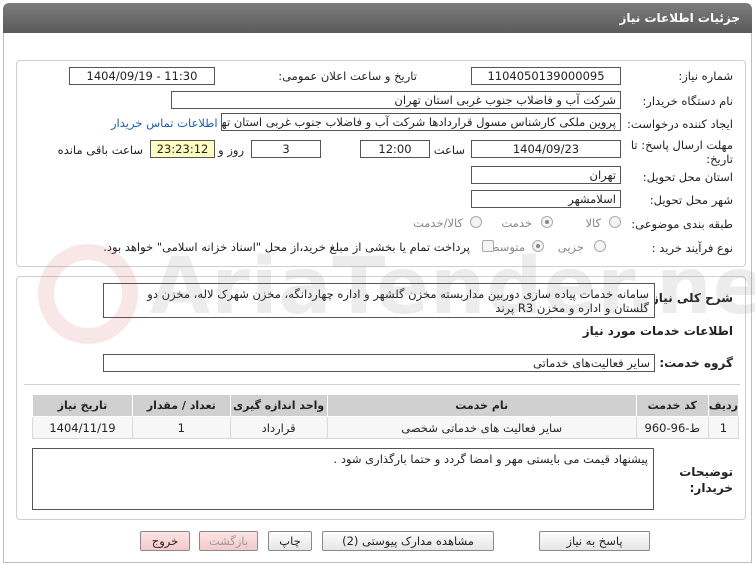  Describe the element at coordinates (286, 149) in the screenshot. I see `days-field: 3` at that location.